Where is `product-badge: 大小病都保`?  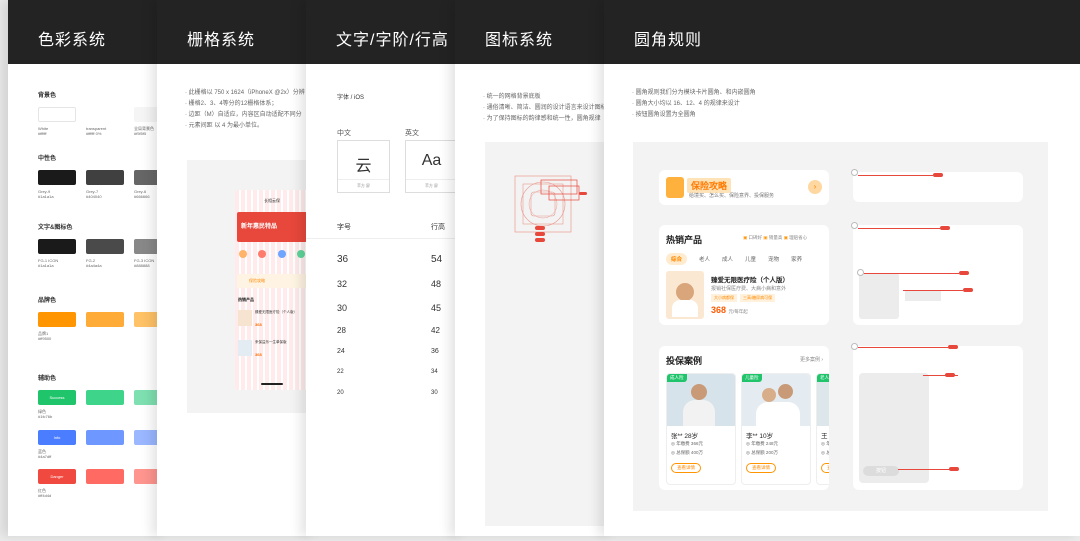 product-badge: 大小病都保 is located at coordinates (724, 298).